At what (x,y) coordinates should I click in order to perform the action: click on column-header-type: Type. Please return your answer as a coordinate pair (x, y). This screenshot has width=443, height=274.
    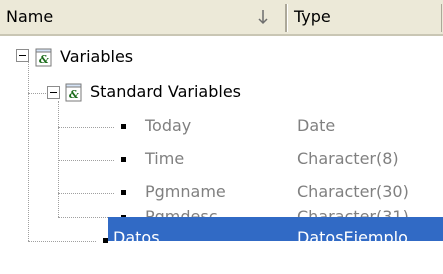
    Looking at the image, I should click on (312, 17).